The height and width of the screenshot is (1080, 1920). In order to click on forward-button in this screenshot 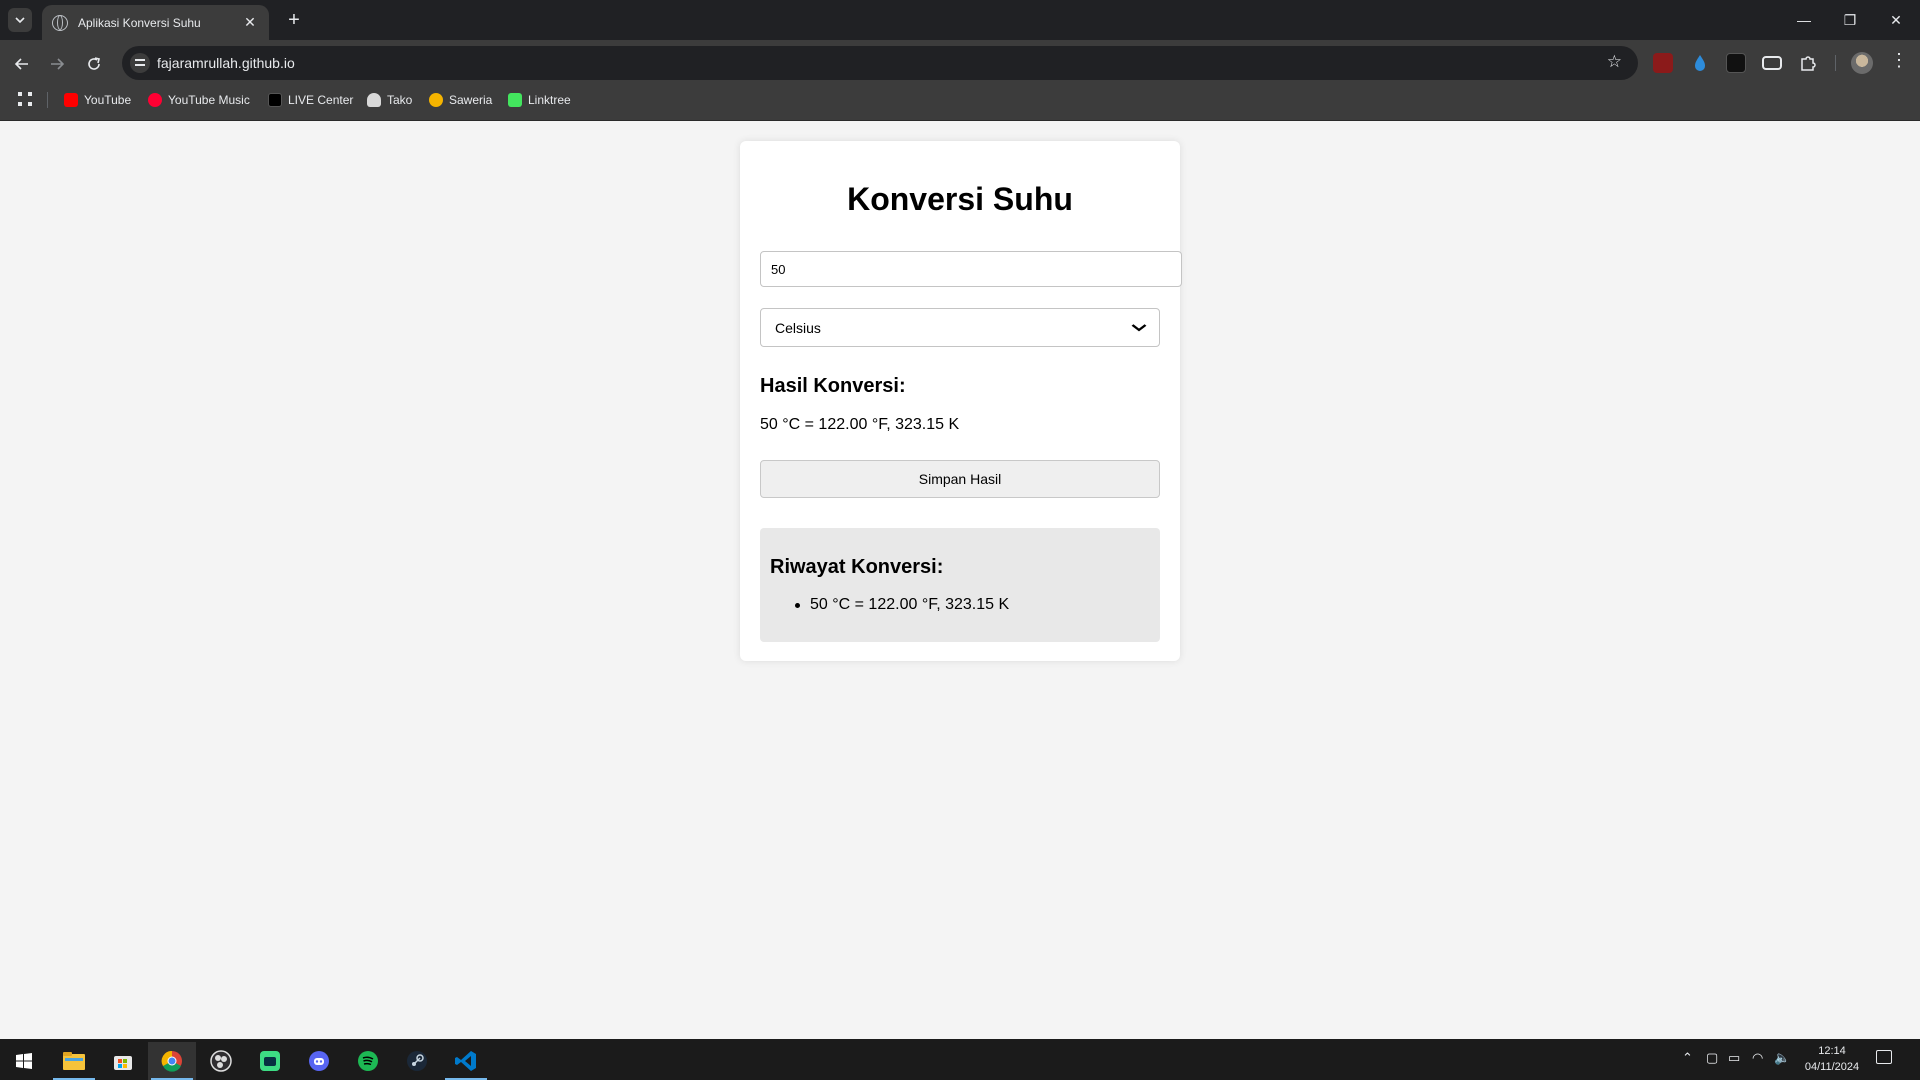, I will do `click(57, 64)`.